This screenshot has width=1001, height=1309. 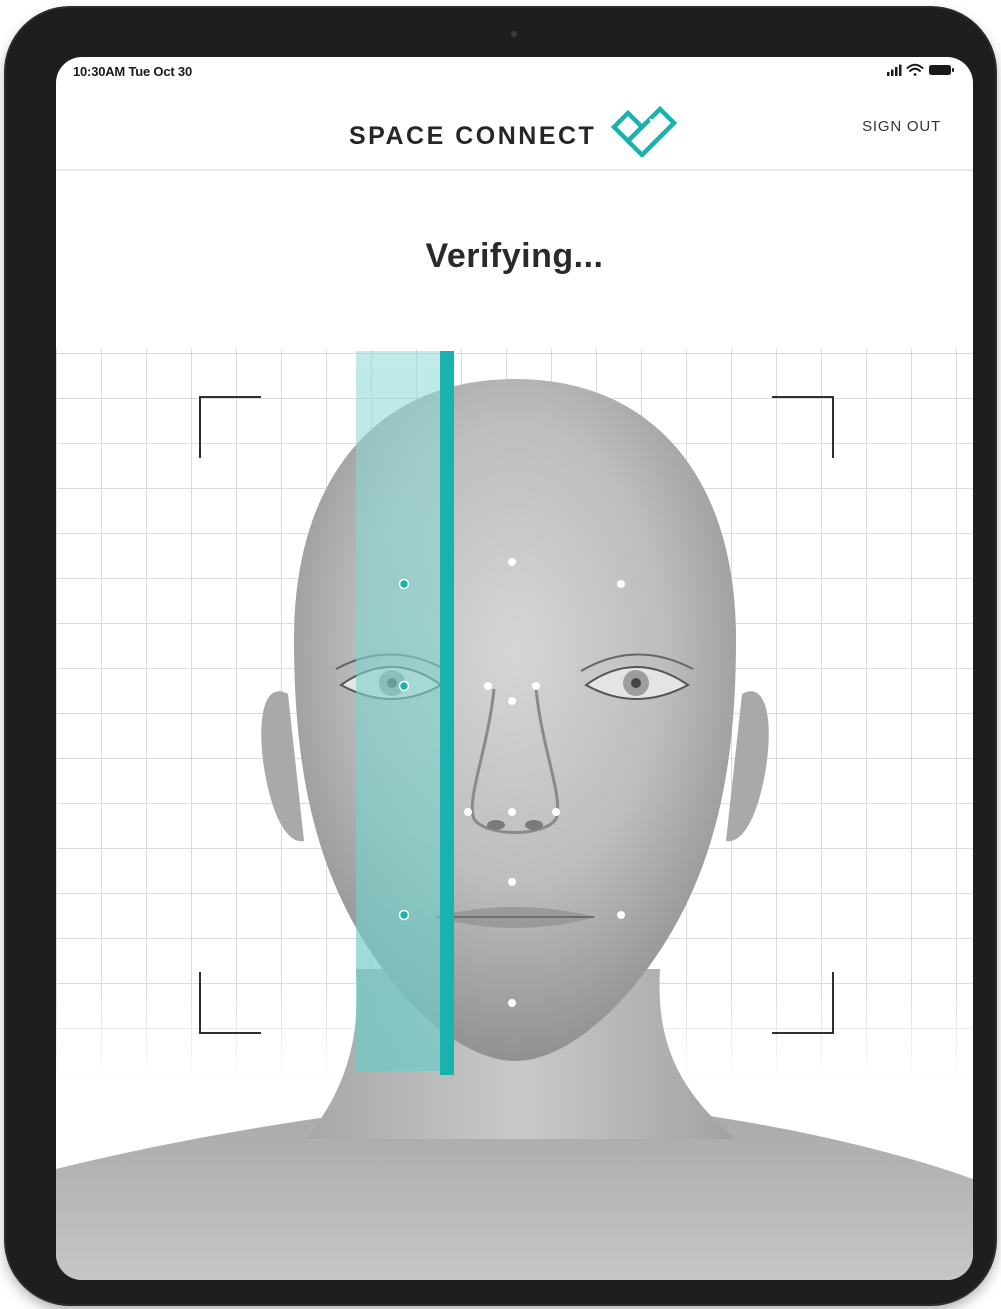 What do you see at coordinates (230, 1003) in the screenshot?
I see `scan-frame-corner-bottom-left` at bounding box center [230, 1003].